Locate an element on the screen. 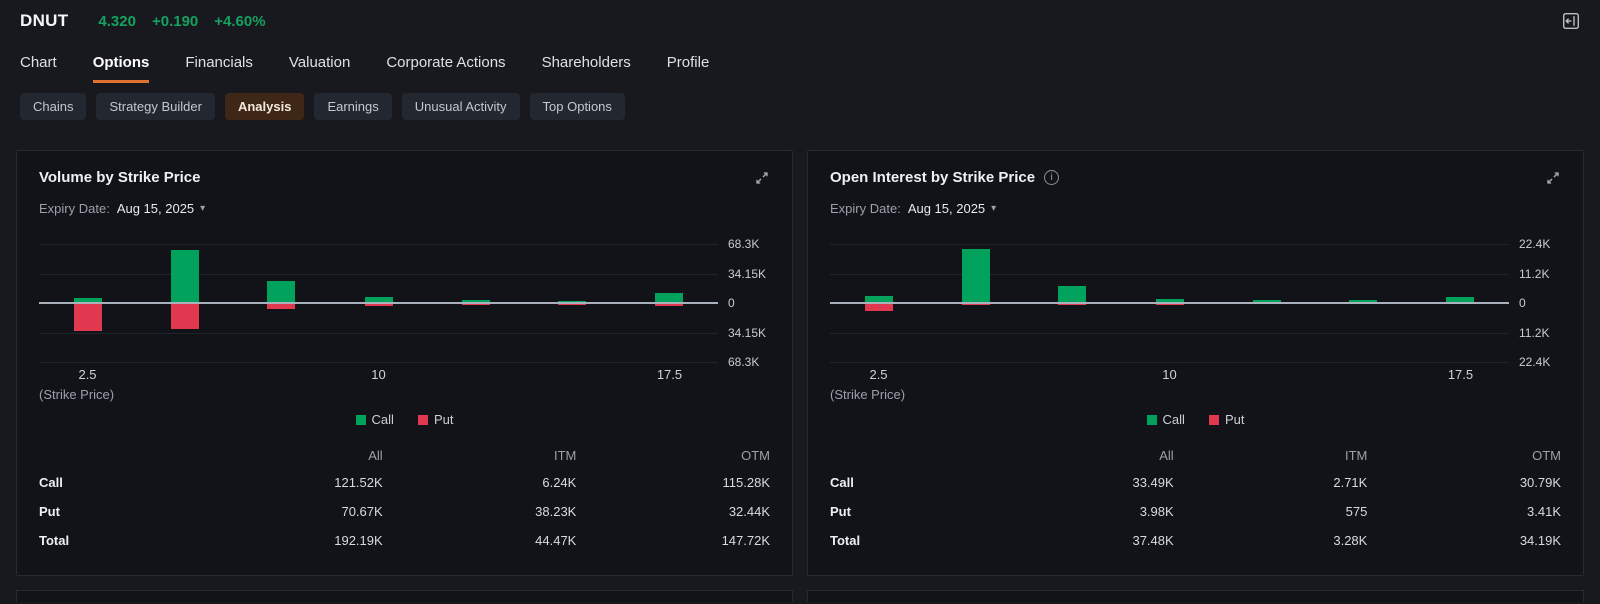  cell-all: 192.19K is located at coordinates (358, 540).